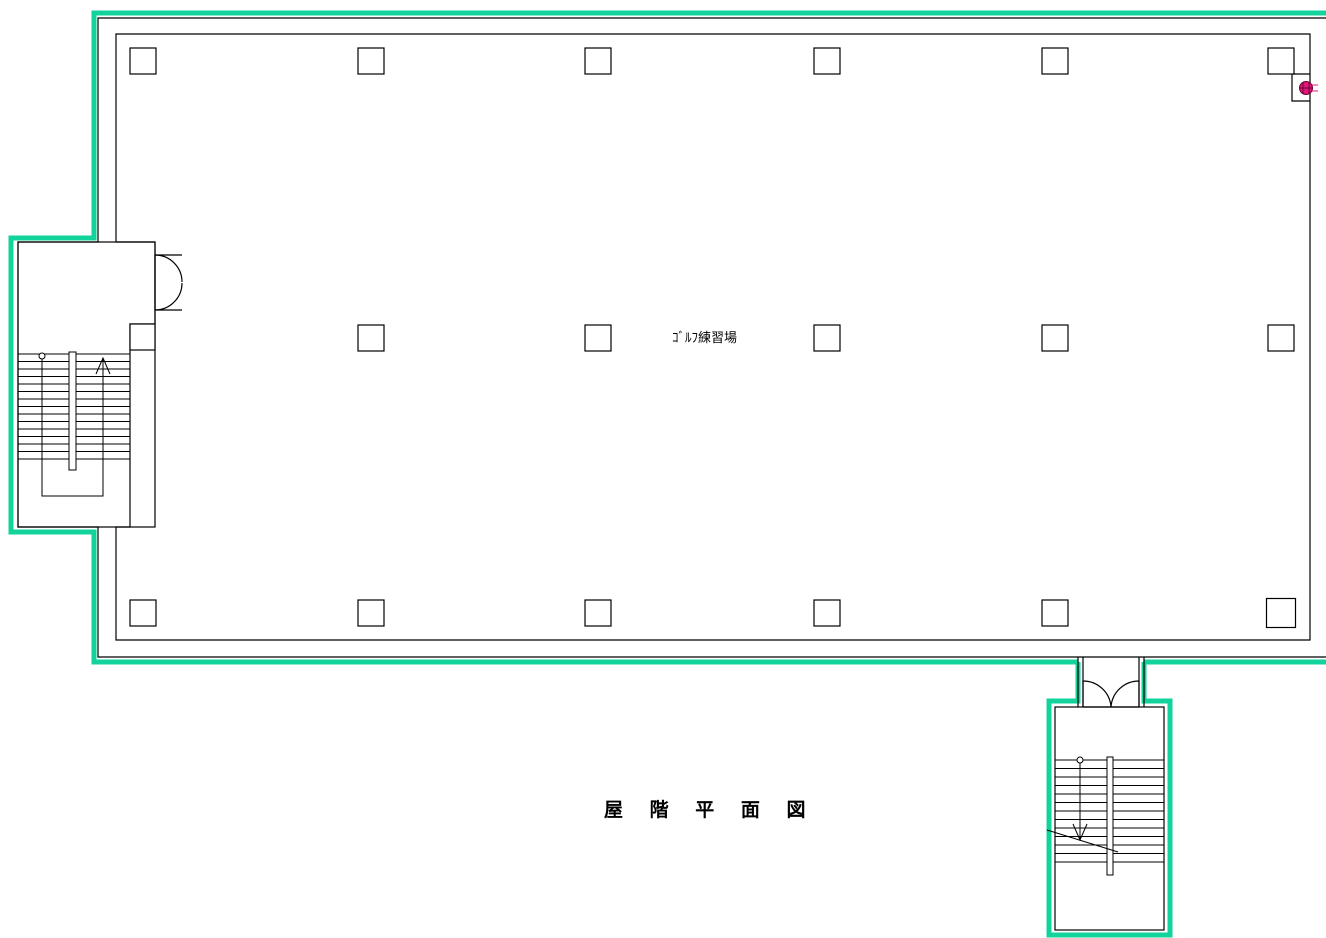 The width and height of the screenshot is (1326, 938). I want to click on red-circle-marker-icon, so click(1308, 88).